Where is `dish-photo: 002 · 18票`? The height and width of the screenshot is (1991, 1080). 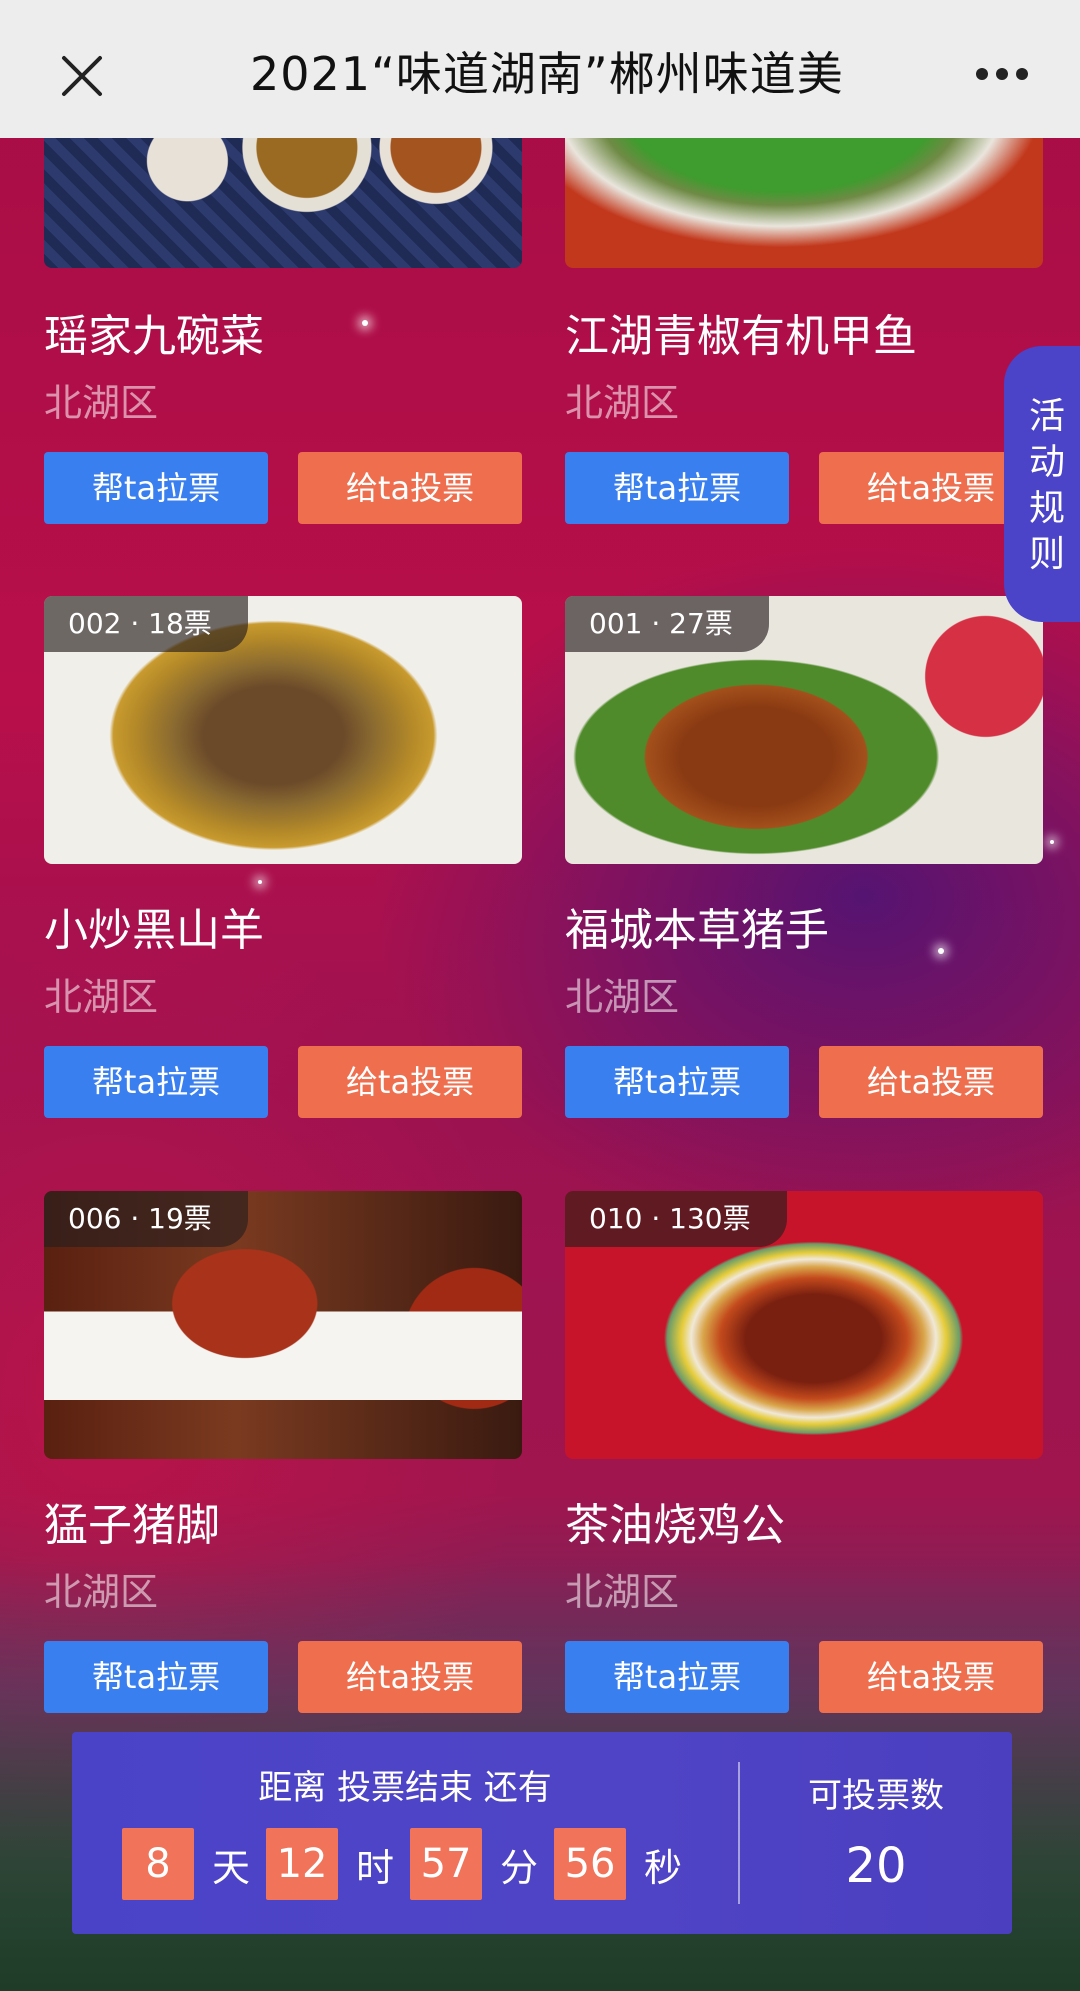
dish-photo: 002 · 18票 is located at coordinates (283, 730).